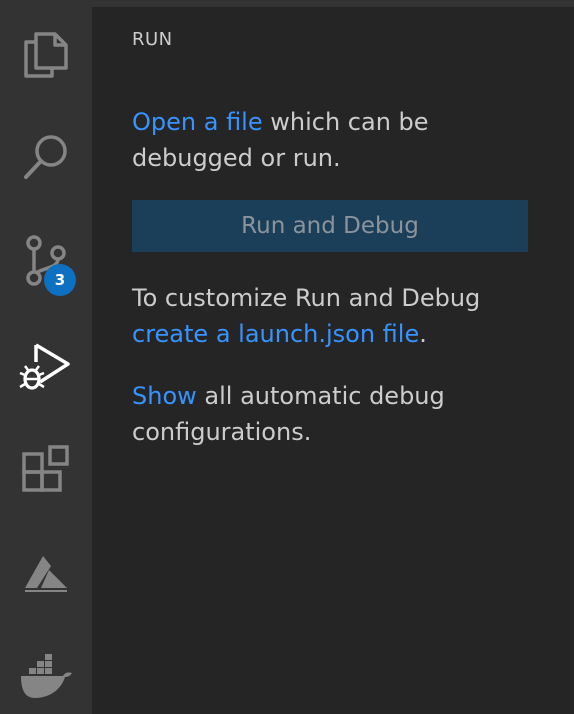  I want to click on activity-search, so click(46, 157).